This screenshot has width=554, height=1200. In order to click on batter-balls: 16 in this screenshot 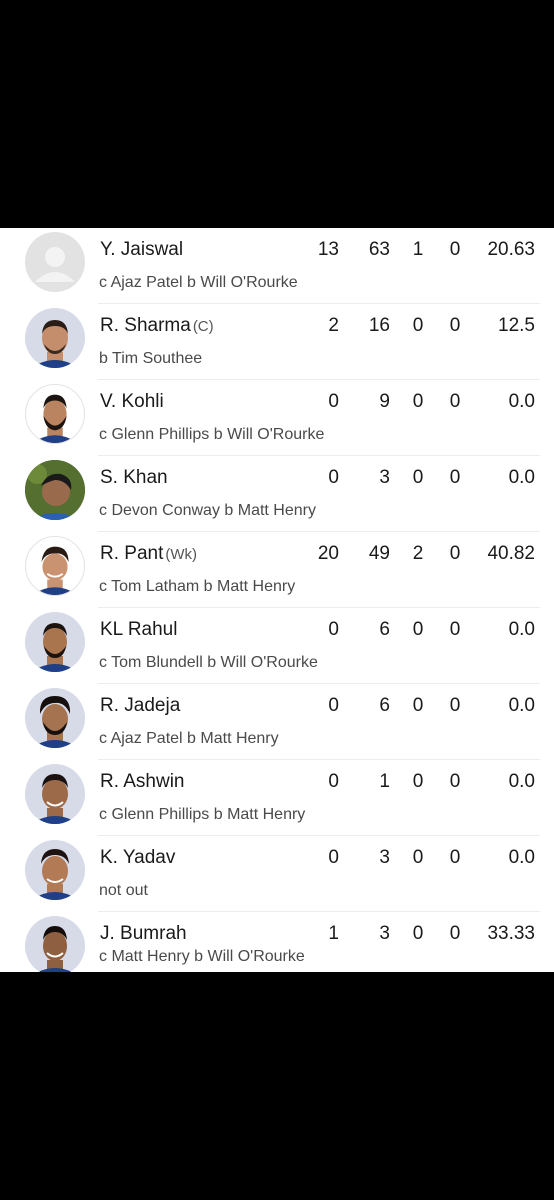, I will do `click(379, 325)`.